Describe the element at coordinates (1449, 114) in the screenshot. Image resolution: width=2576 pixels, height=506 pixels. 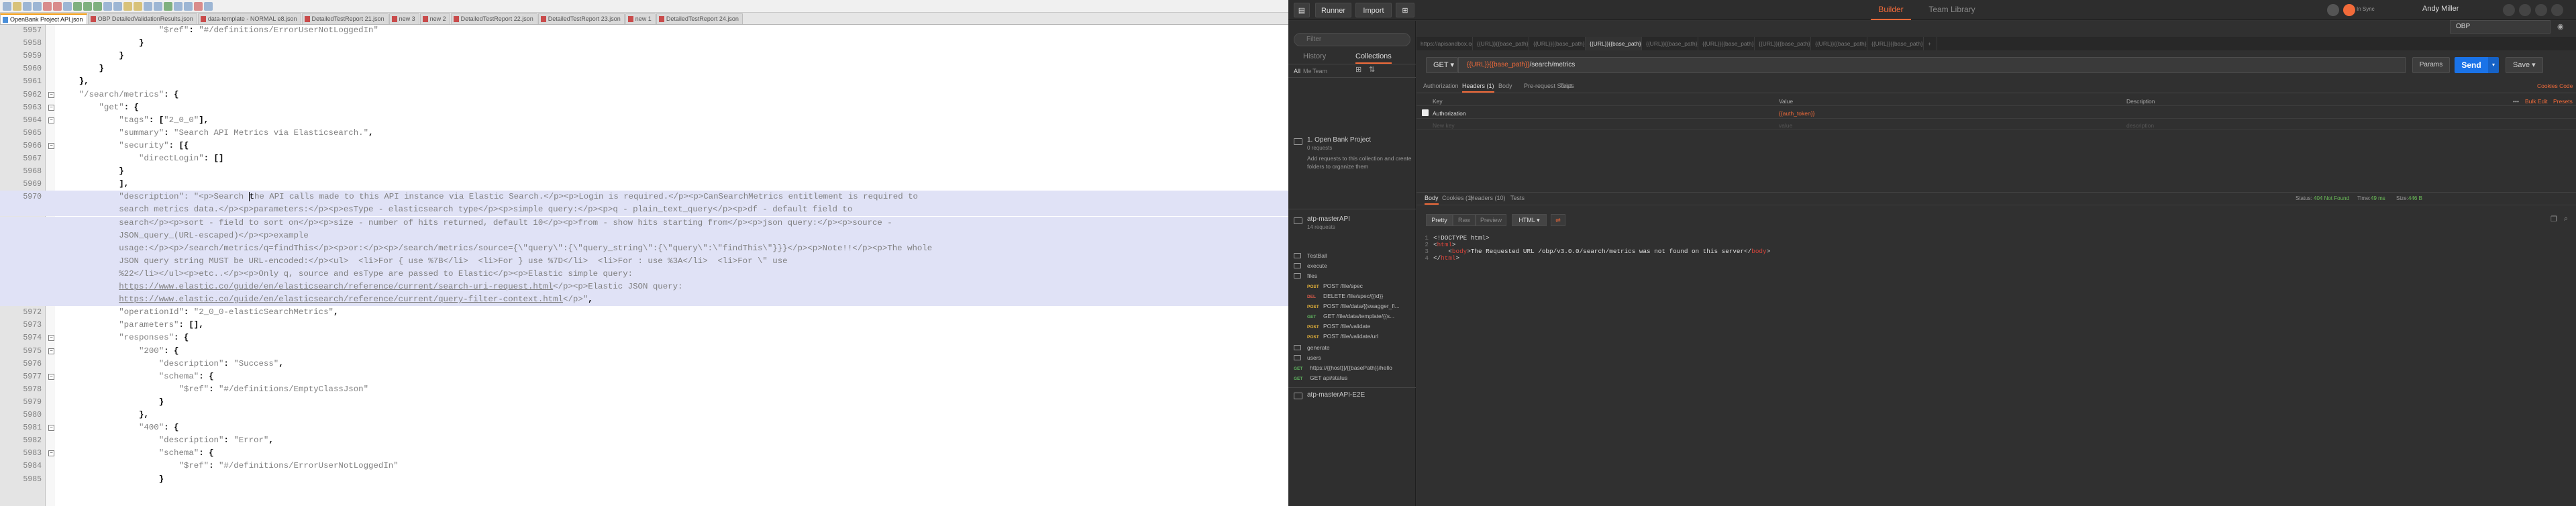
I see `header-key: Authorization` at that location.